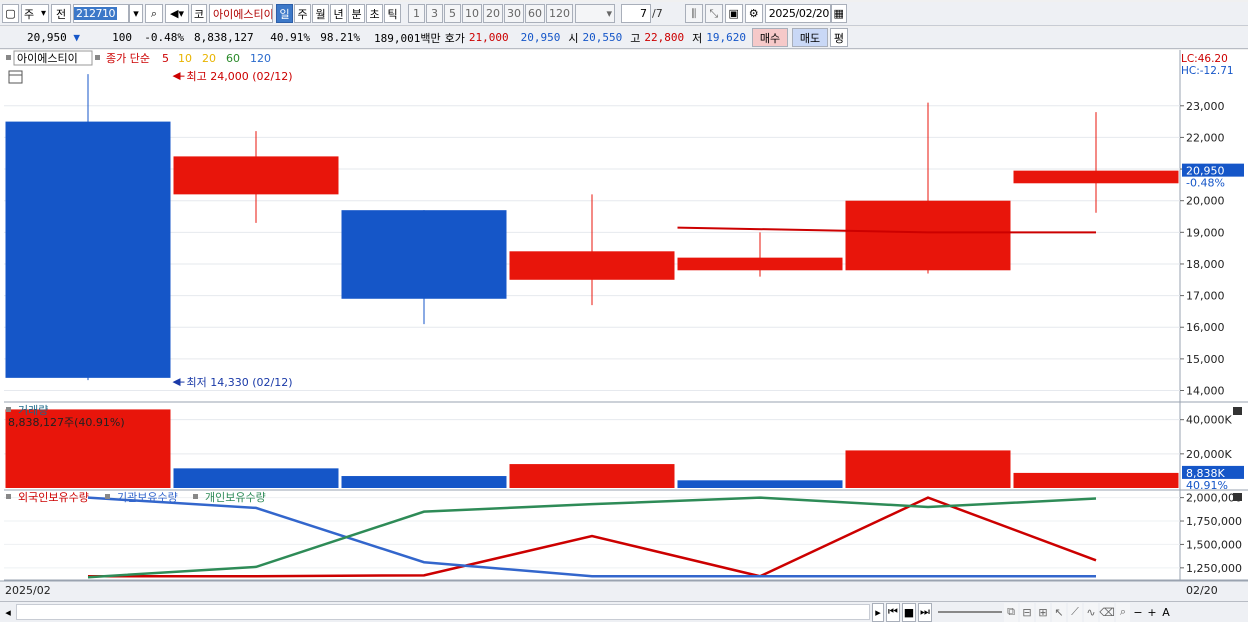 Image resolution: width=1248 pixels, height=622 pixels. I want to click on count-input: 7, so click(636, 13).